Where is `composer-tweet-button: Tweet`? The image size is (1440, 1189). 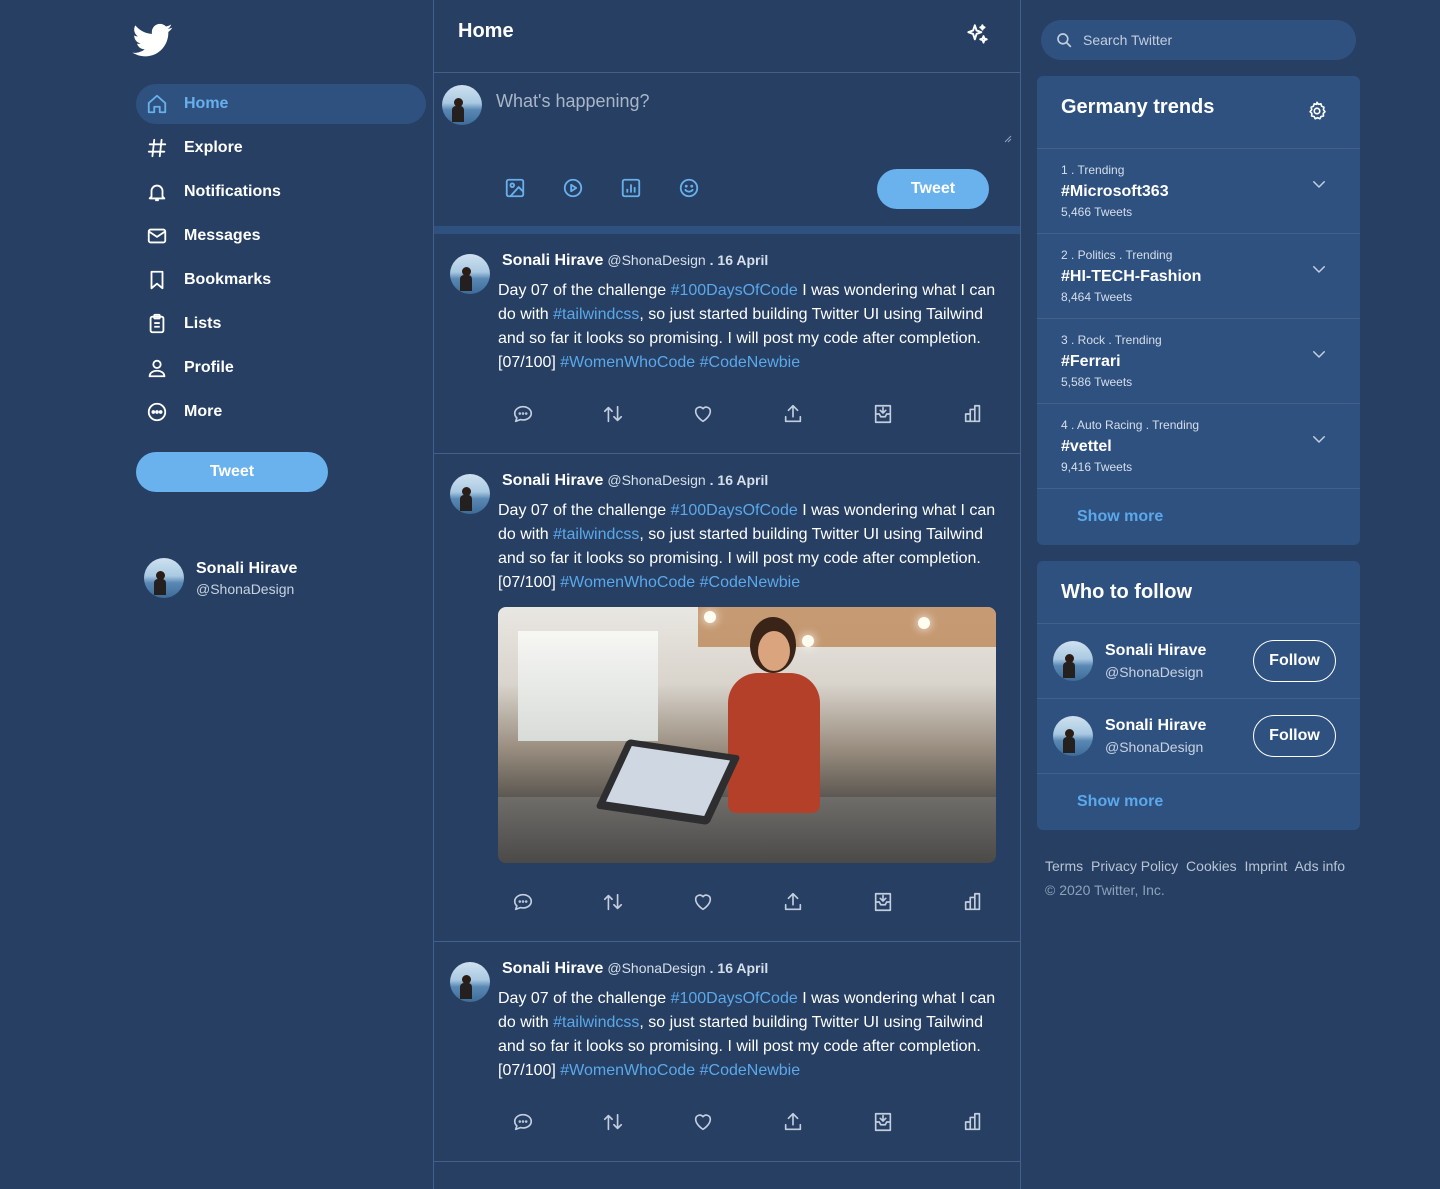
composer-tweet-button: Tweet is located at coordinates (933, 189).